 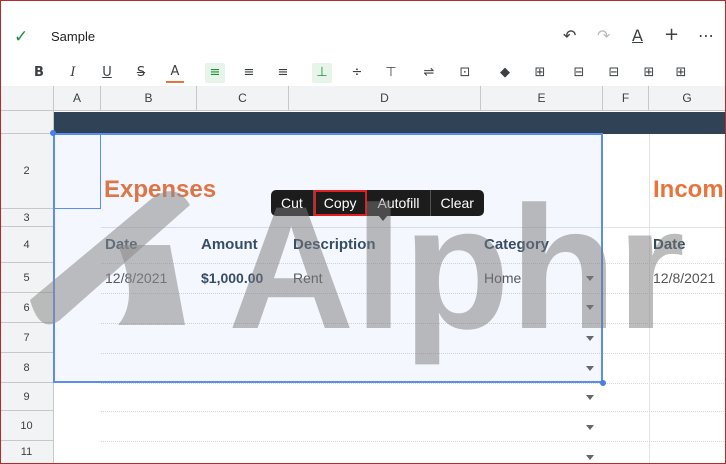 I want to click on row-header-5: 5, so click(x=27, y=278).